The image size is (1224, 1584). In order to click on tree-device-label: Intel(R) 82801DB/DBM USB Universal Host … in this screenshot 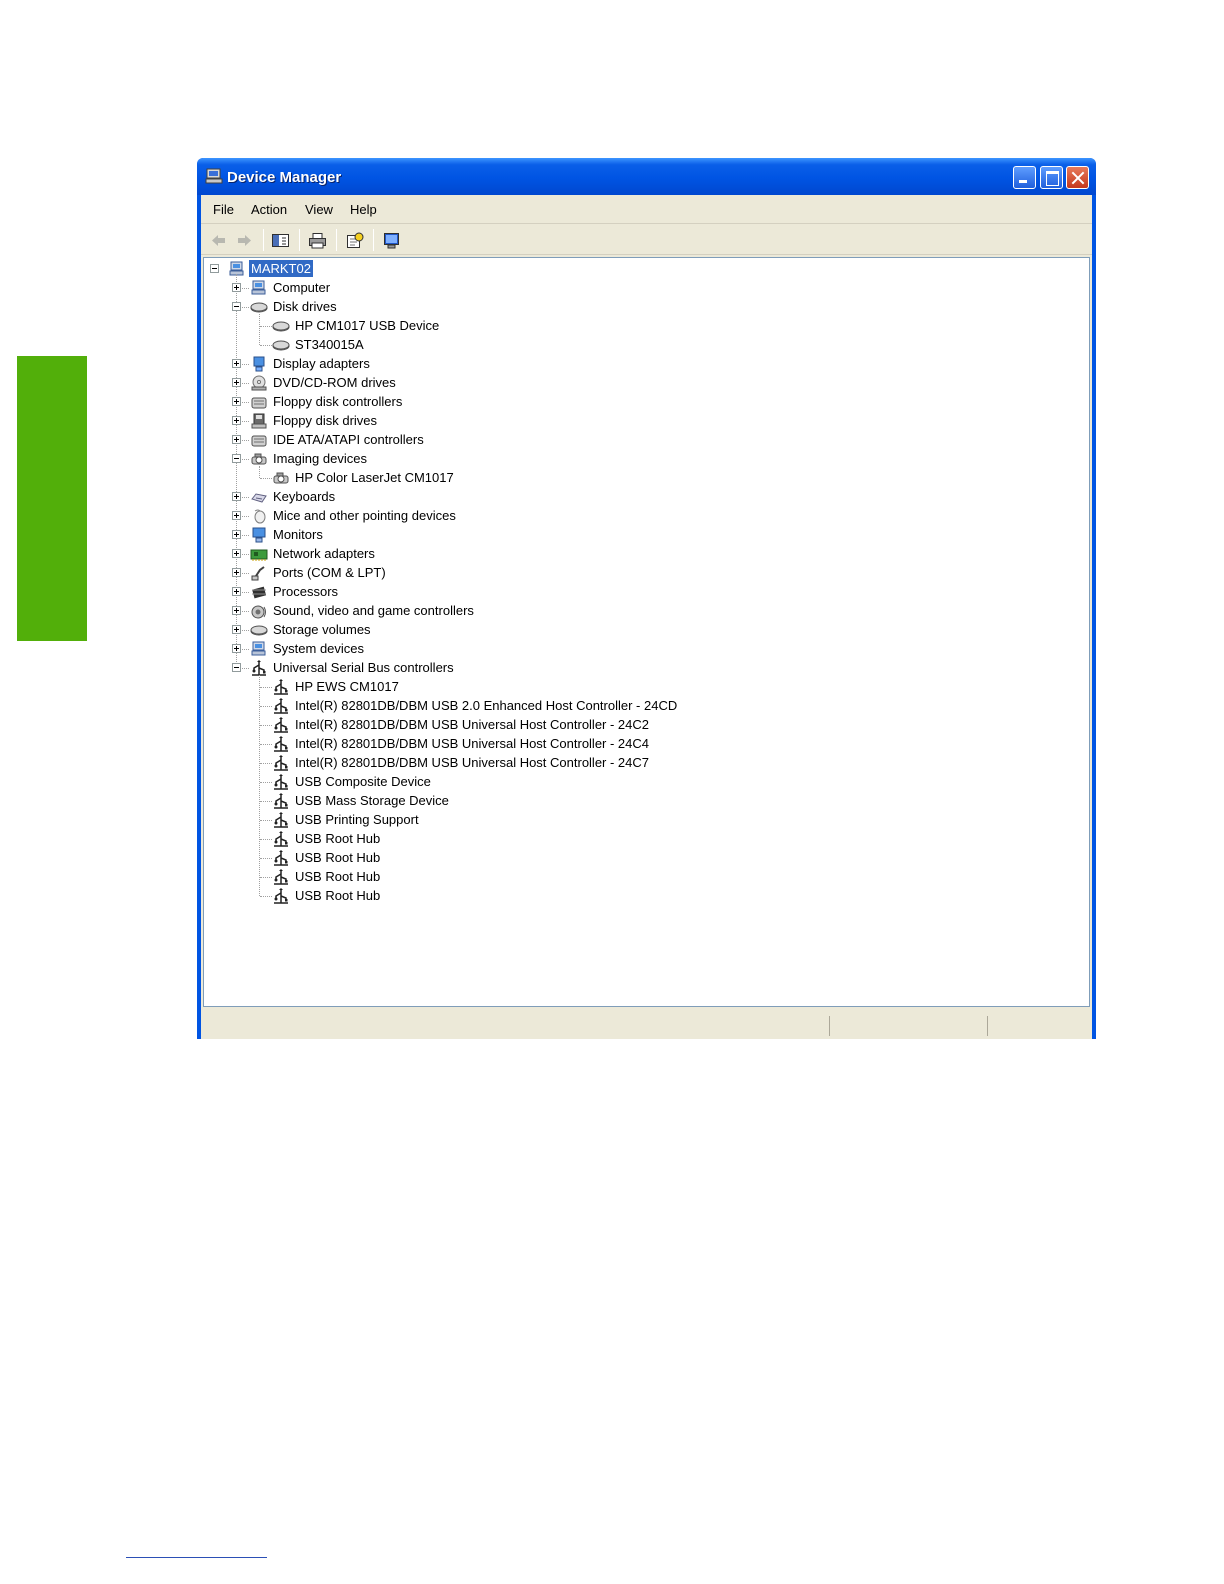, I will do `click(472, 762)`.